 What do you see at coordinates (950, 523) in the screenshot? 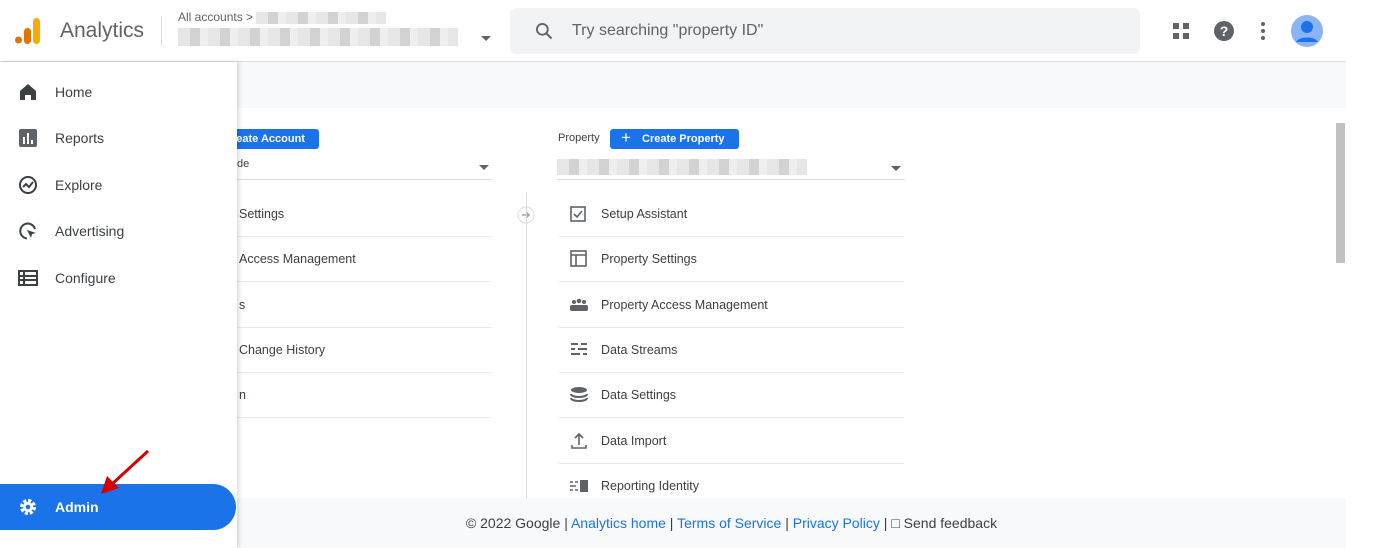
I see `send-feedback-label: Send feedback` at bounding box center [950, 523].